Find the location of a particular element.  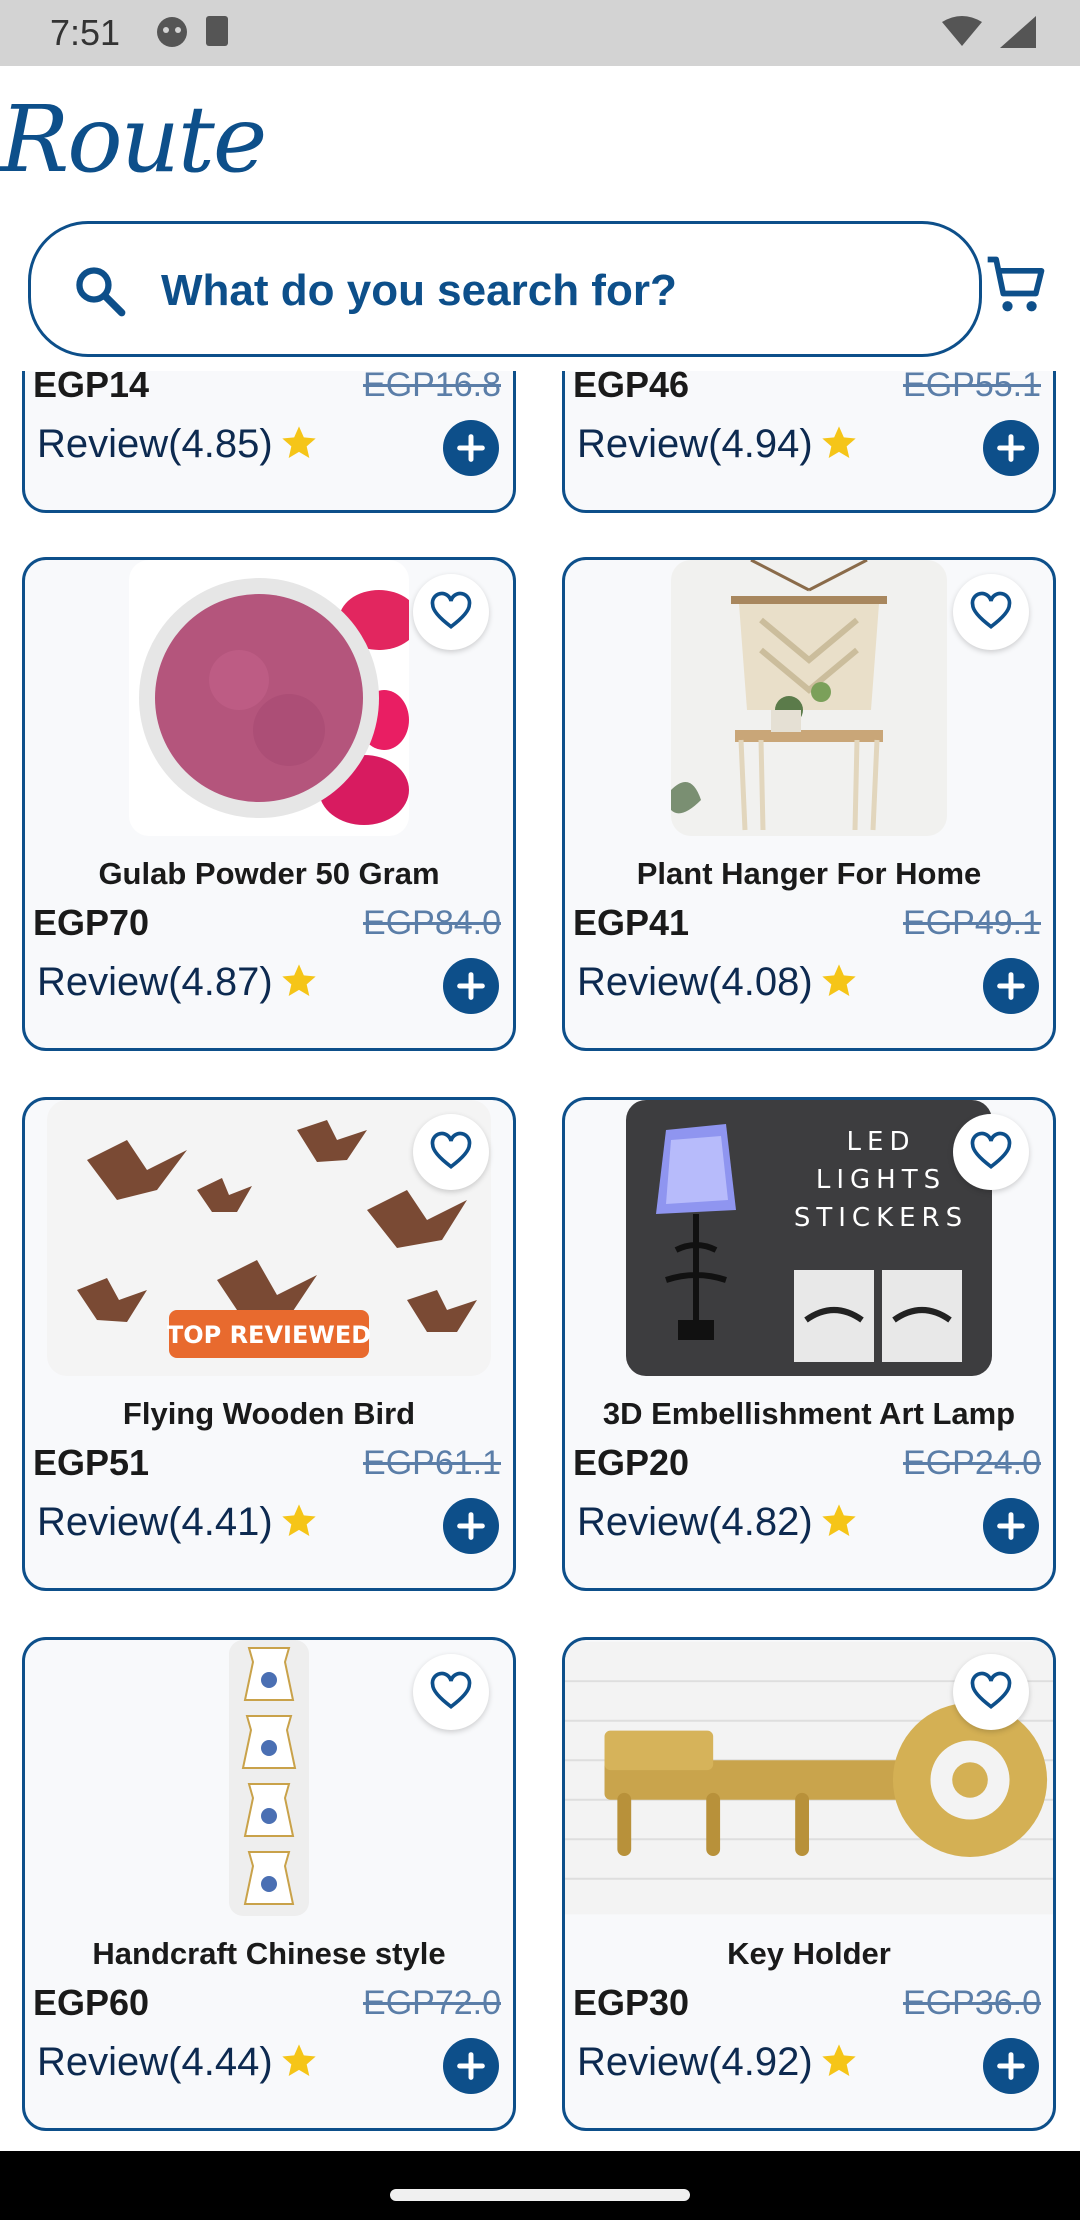

image-text-led: LED is located at coordinates (881, 1142).